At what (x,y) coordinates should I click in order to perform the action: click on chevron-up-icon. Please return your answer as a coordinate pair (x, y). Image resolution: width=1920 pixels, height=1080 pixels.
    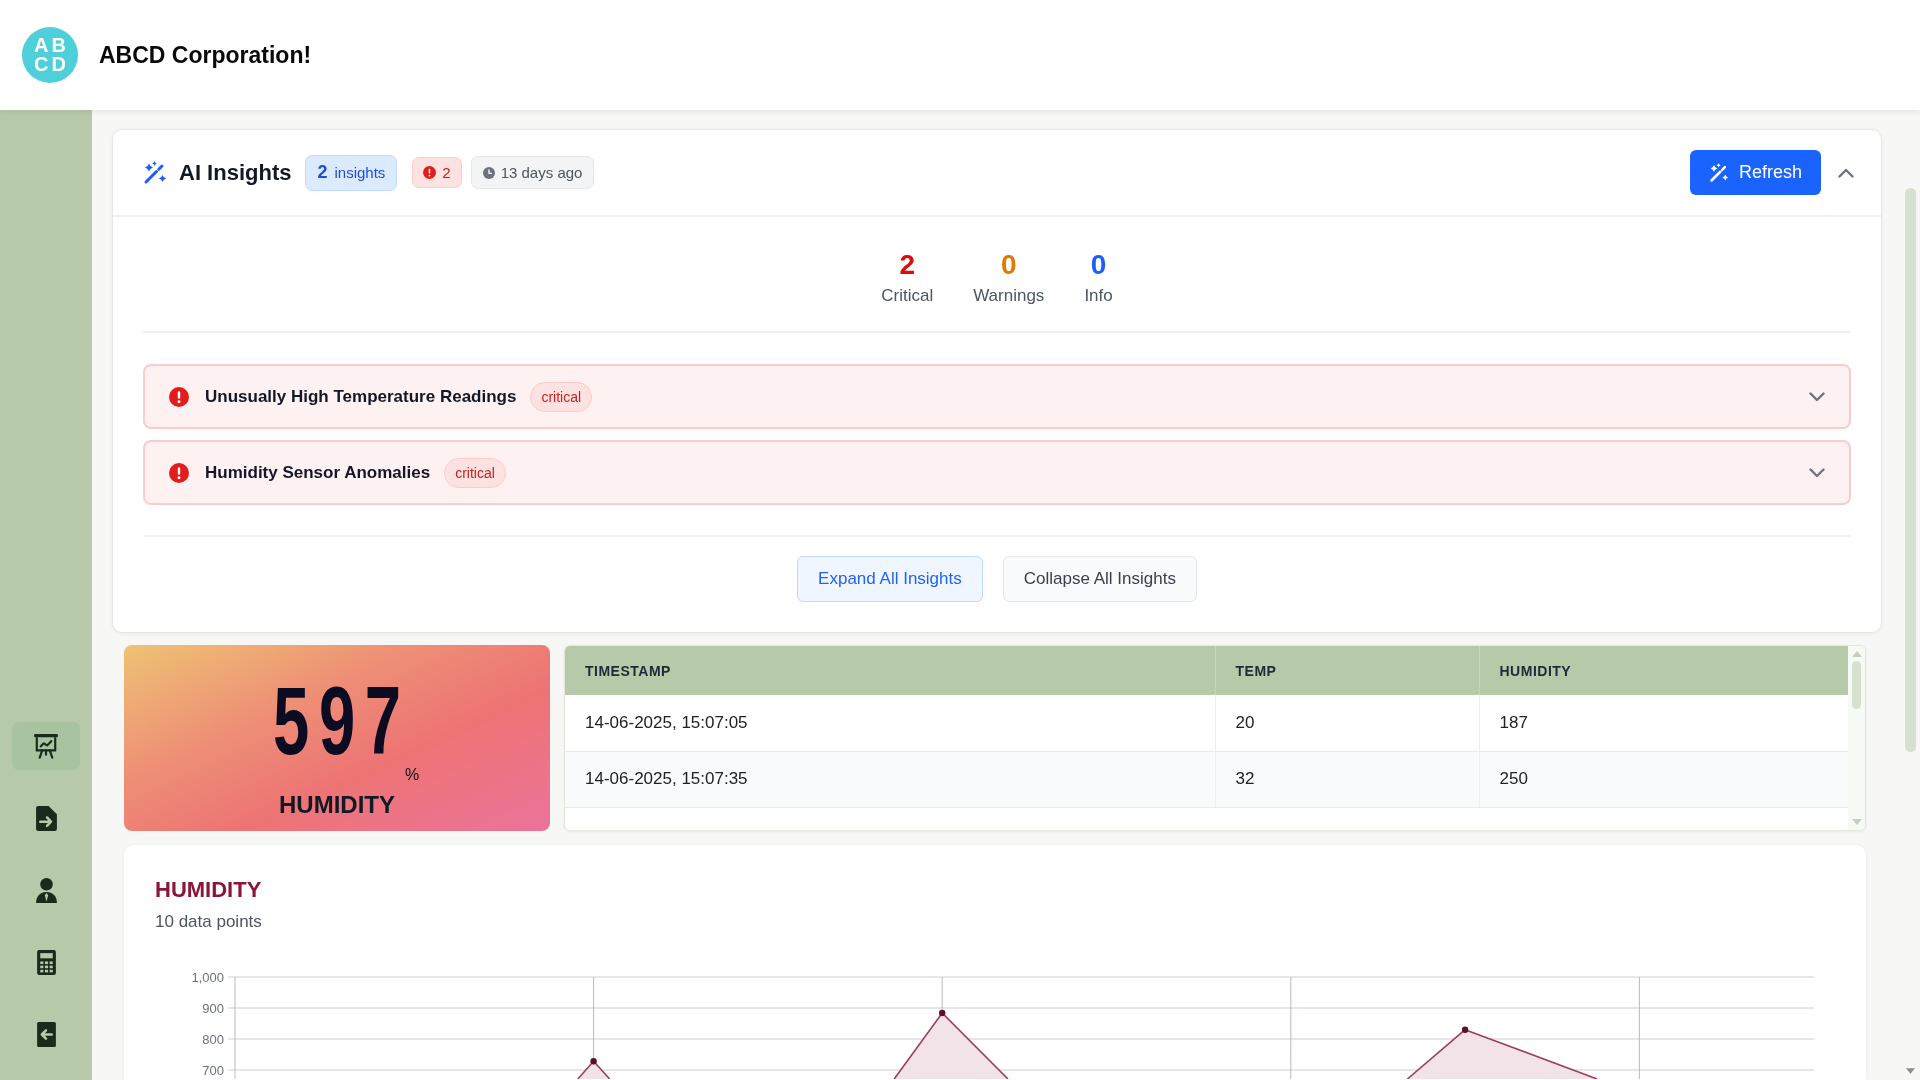
    Looking at the image, I should click on (1846, 172).